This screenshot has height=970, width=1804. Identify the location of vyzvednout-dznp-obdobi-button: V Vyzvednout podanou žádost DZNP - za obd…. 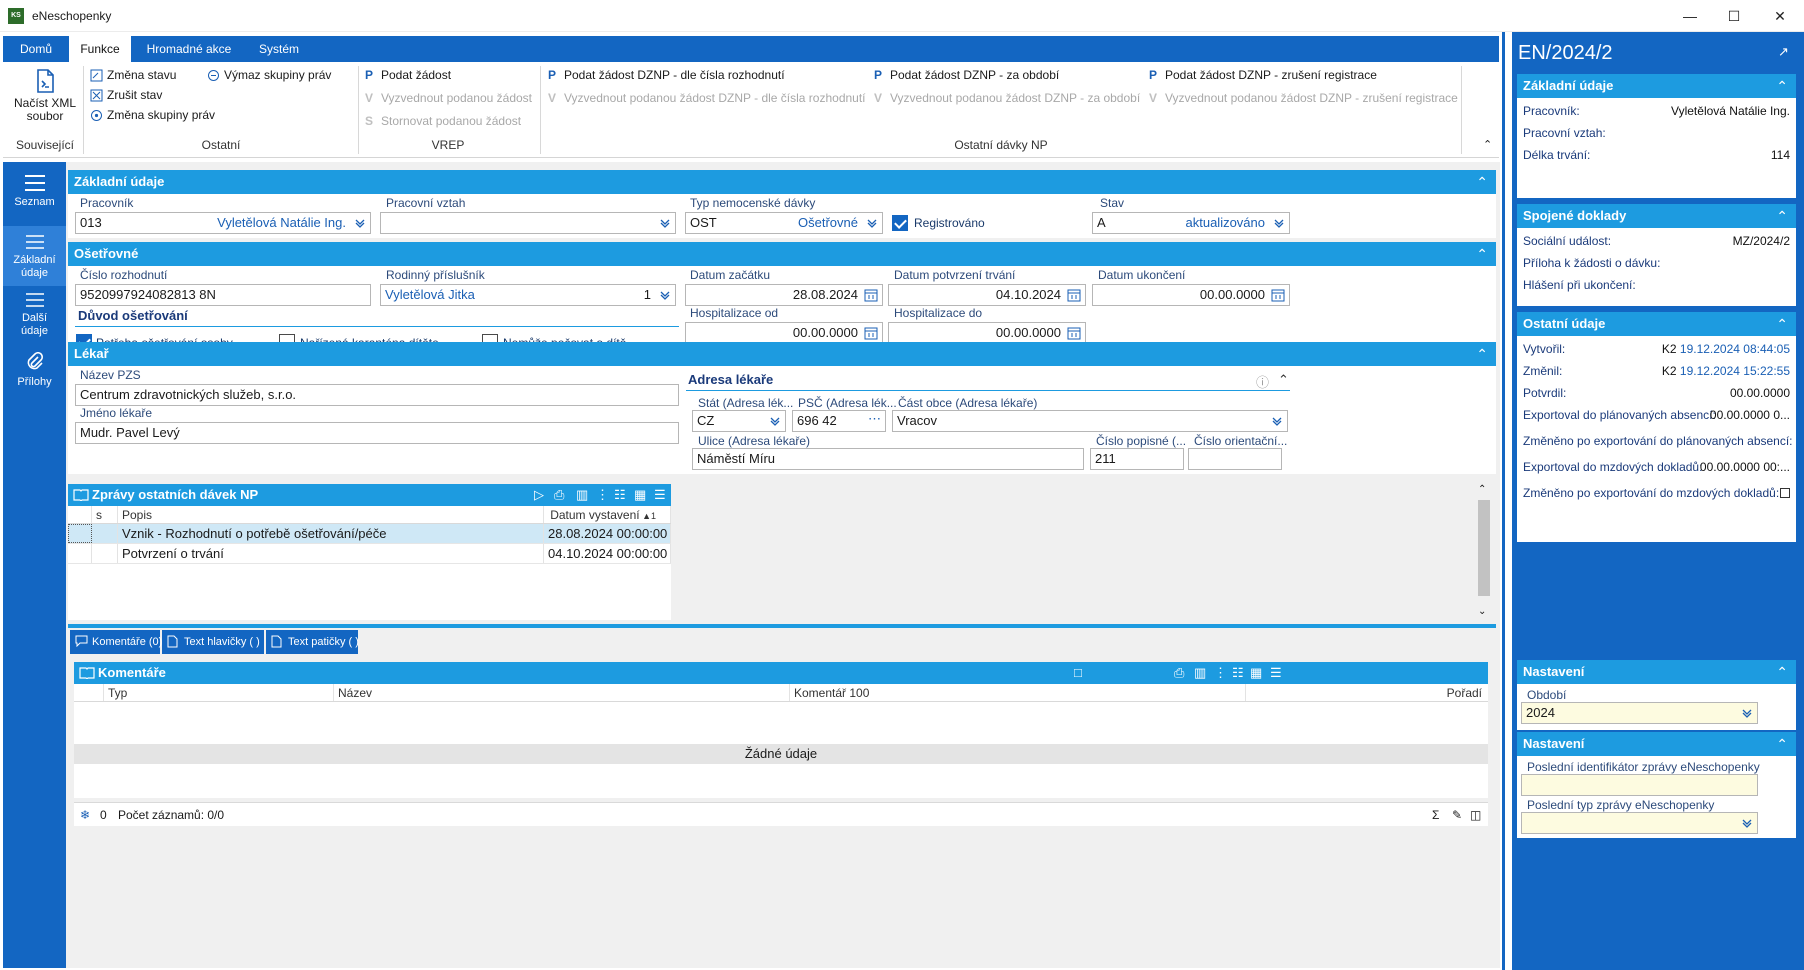
(1007, 98).